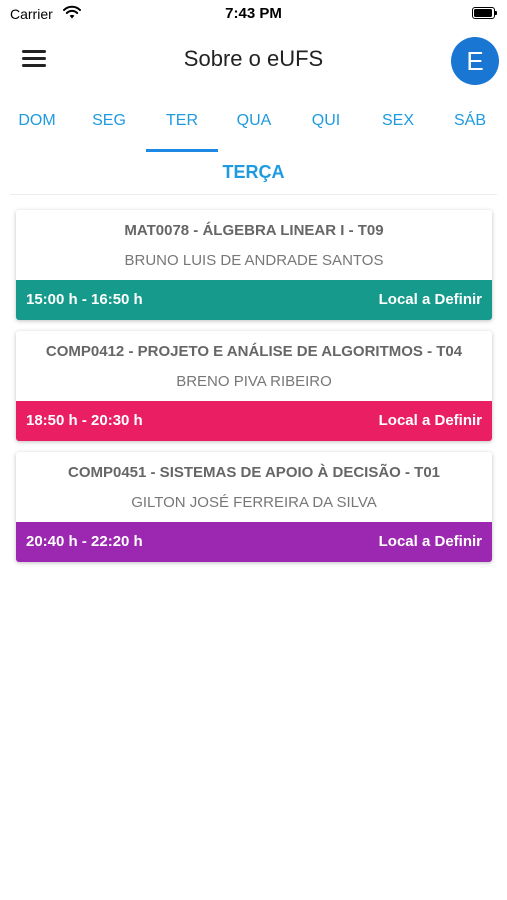 Image resolution: width=507 pixels, height=900 pixels. I want to click on tab-ter: TER, so click(182, 127).